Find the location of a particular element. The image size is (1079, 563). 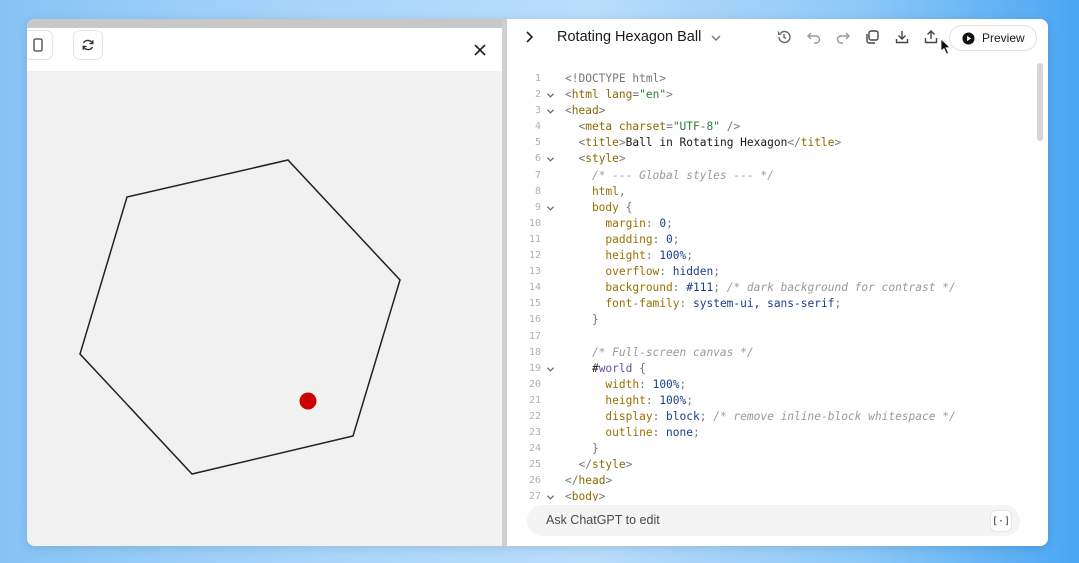

code-token: font-family is located at coordinates (622, 304).